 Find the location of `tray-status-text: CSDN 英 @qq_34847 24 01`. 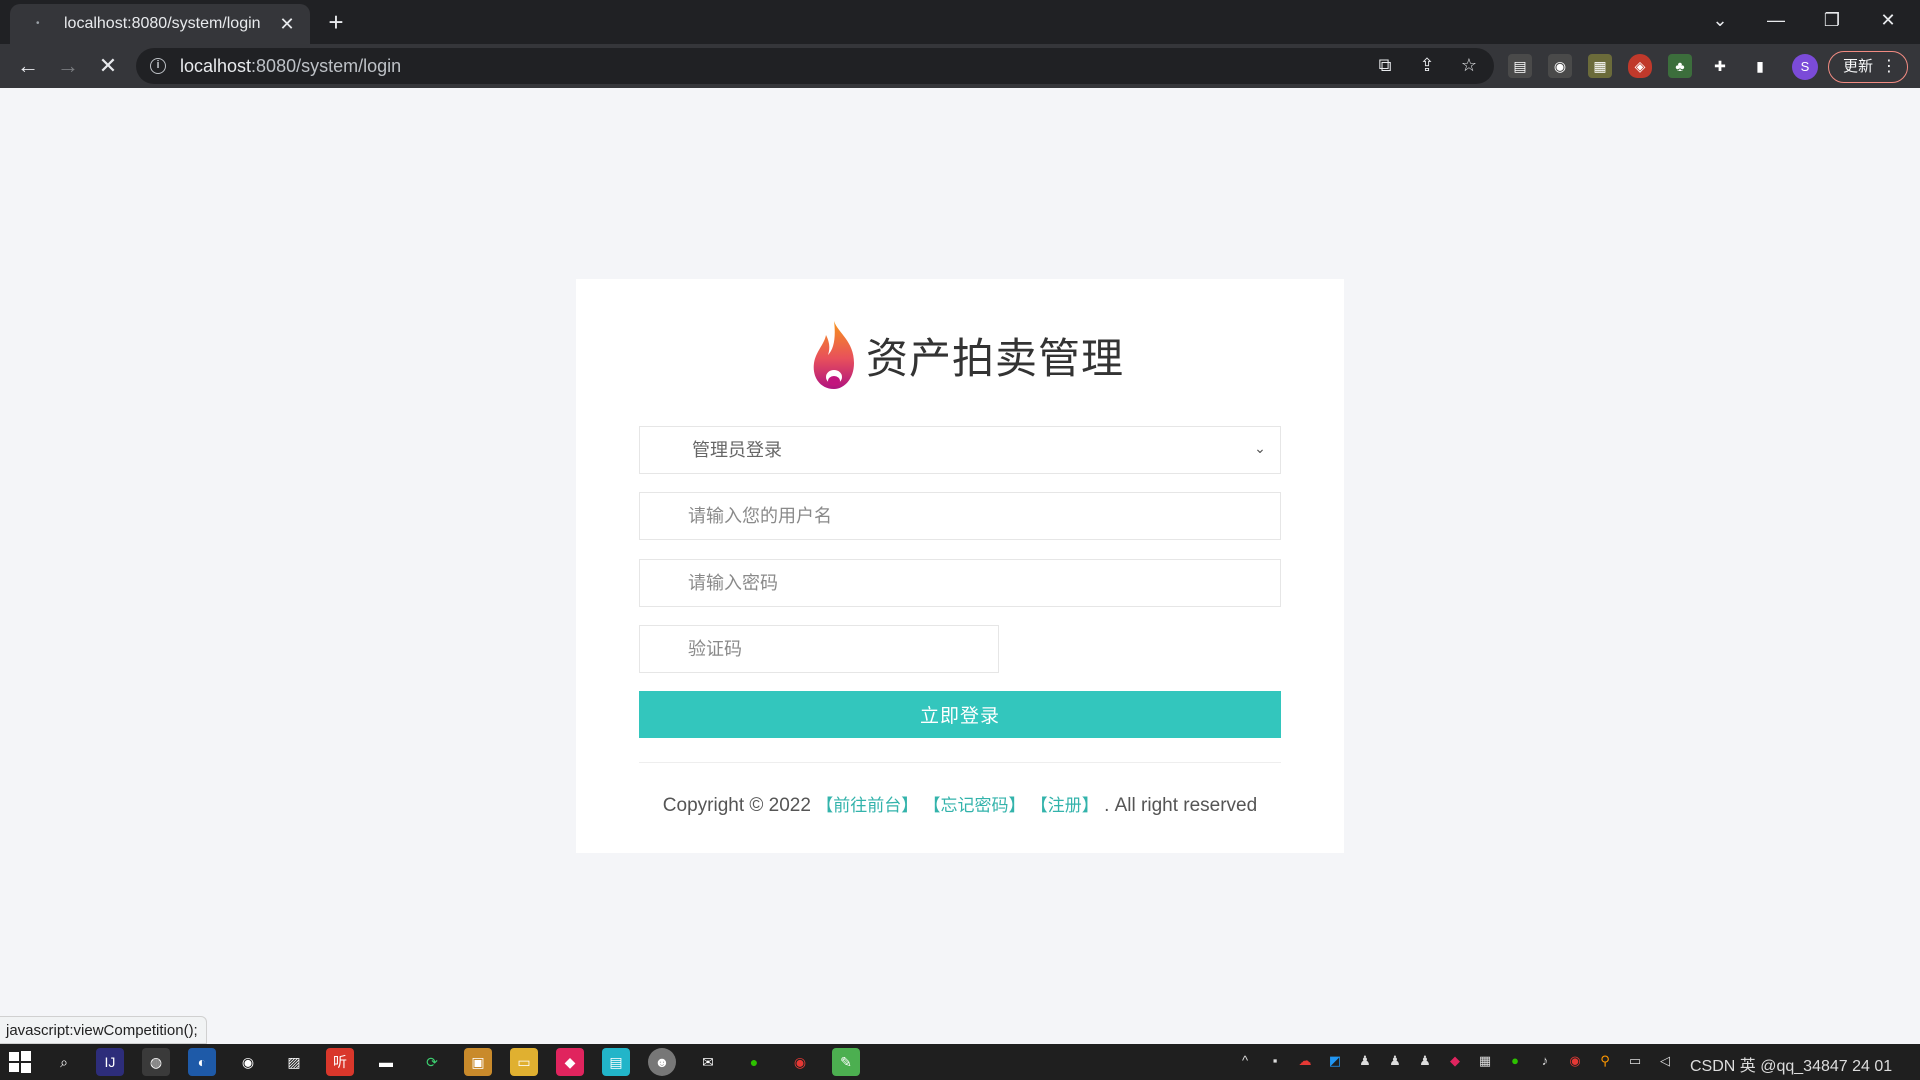

tray-status-text: CSDN 英 @qq_34847 24 01 is located at coordinates (1791, 1066).